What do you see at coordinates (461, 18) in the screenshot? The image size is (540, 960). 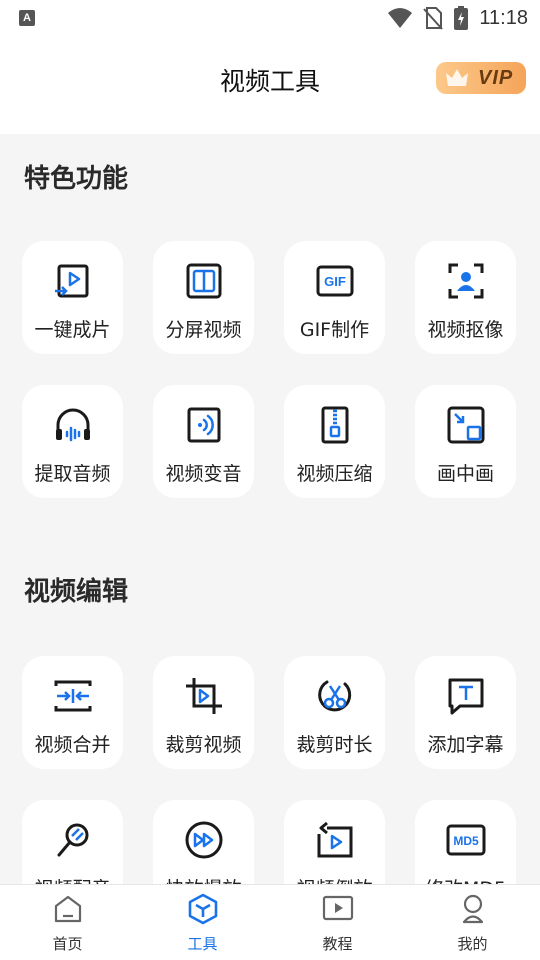 I see `battery-charging-icon` at bounding box center [461, 18].